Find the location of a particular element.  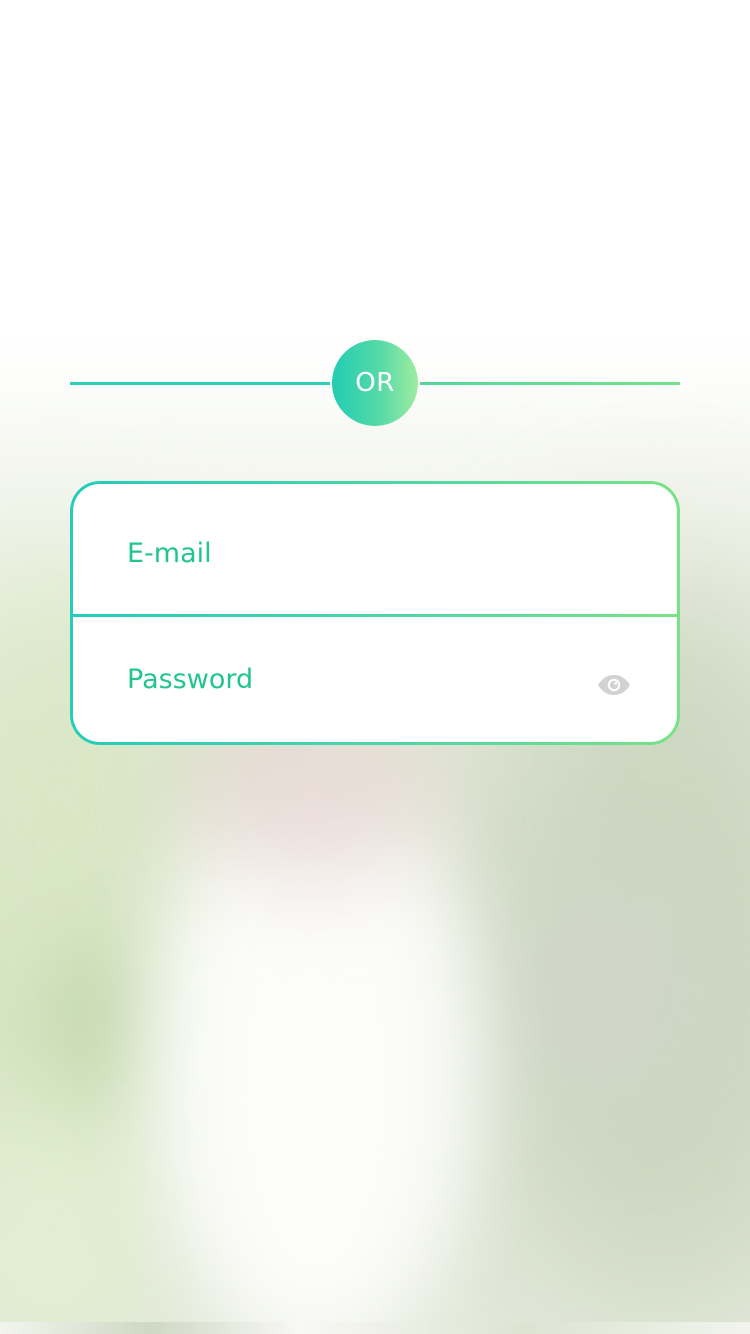

or-badge: OR is located at coordinates (375, 383).